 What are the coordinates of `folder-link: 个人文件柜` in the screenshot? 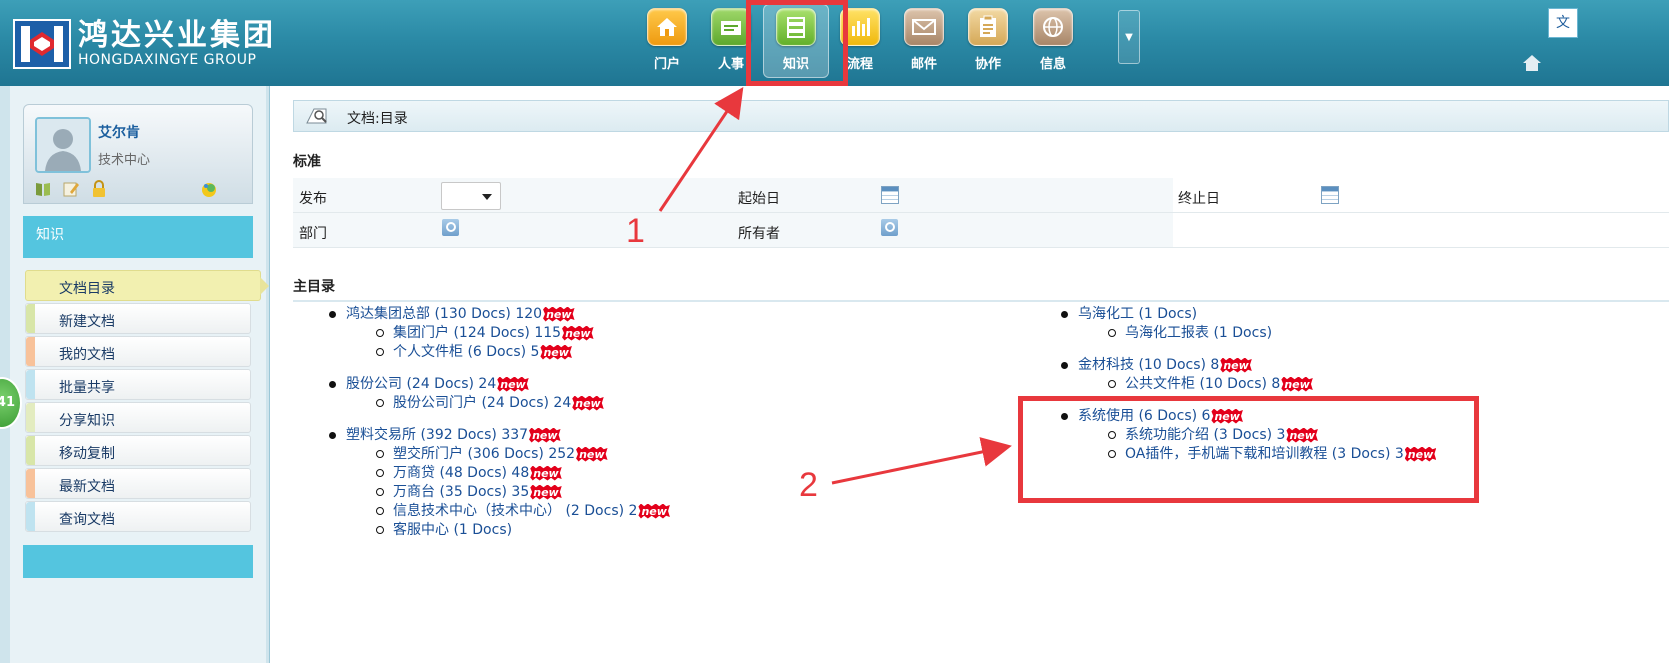 It's located at (428, 352).